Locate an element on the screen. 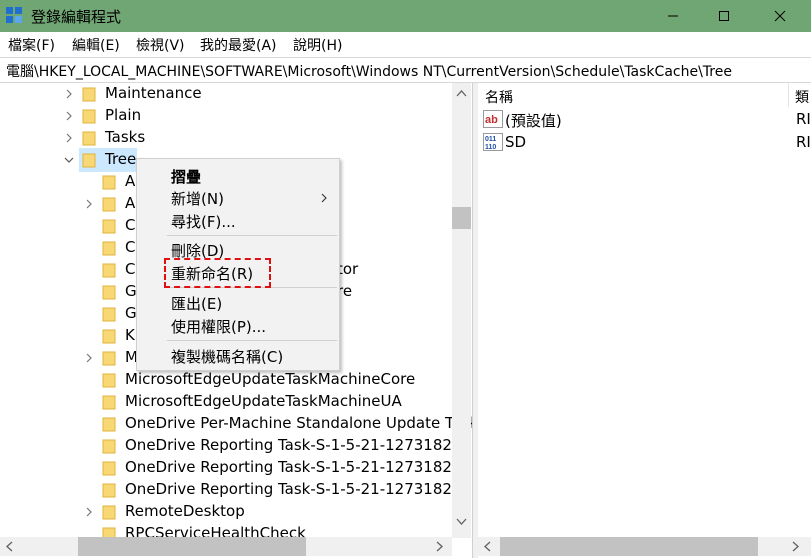 Image resolution: width=811 pixels, height=558 pixels. tree-item-label: MicrosoftEdgeUpdateTaskMachineUA is located at coordinates (263, 401).